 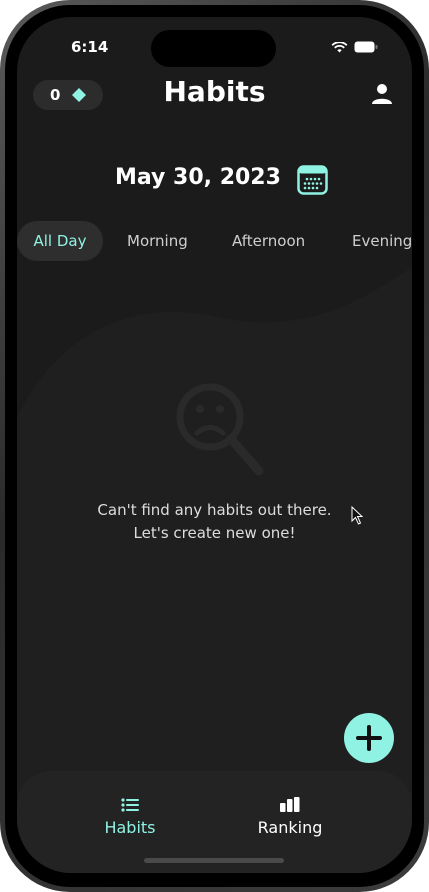 What do you see at coordinates (214, 91) in the screenshot?
I see `page-title: Habits` at bounding box center [214, 91].